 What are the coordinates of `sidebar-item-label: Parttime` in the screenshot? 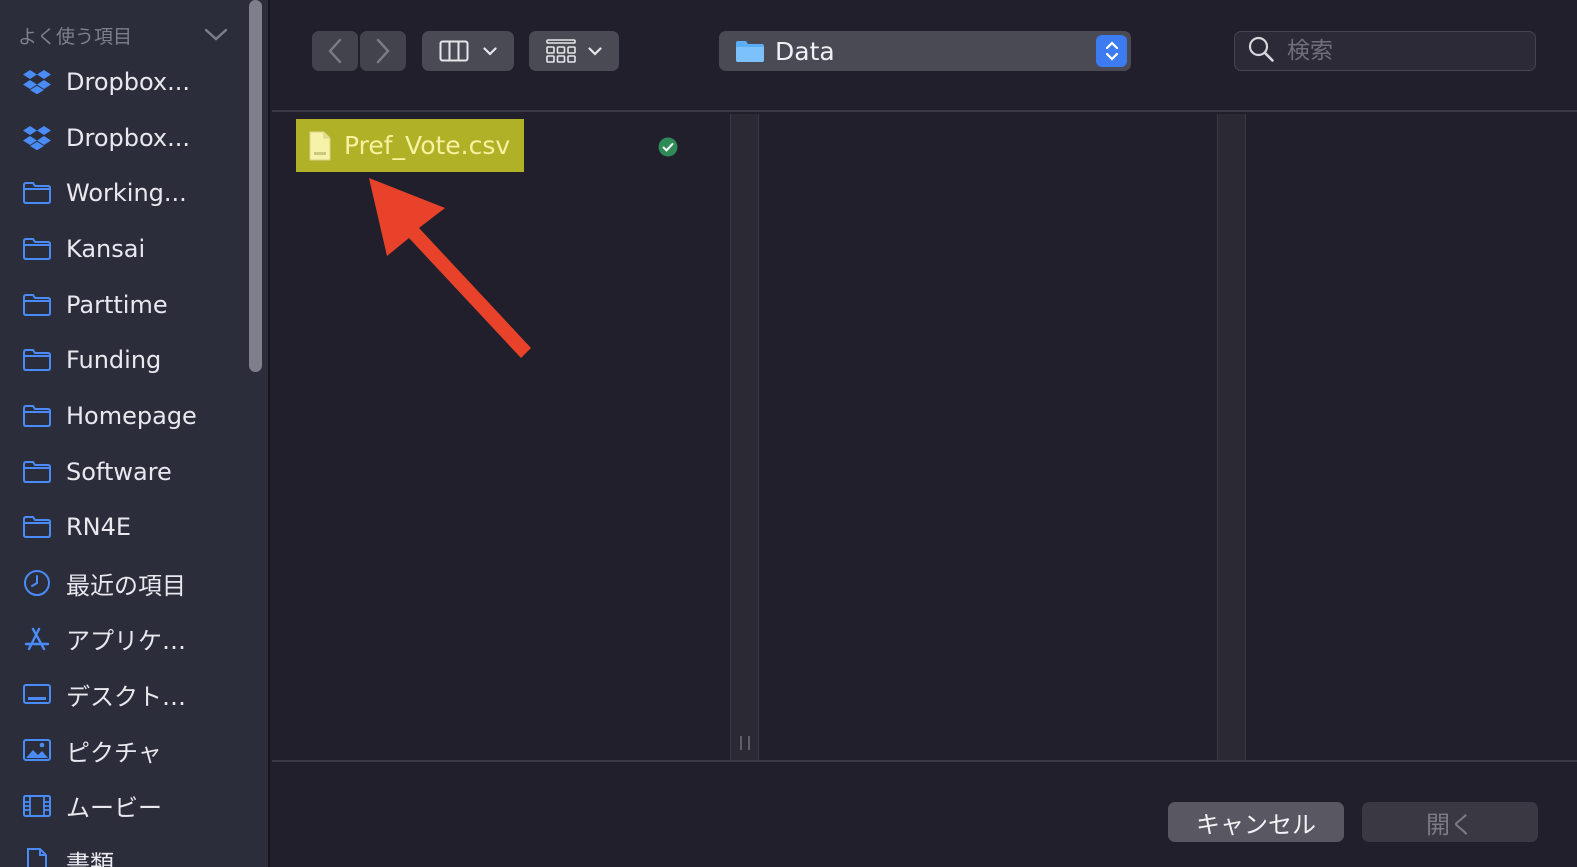 It's located at (117, 304).